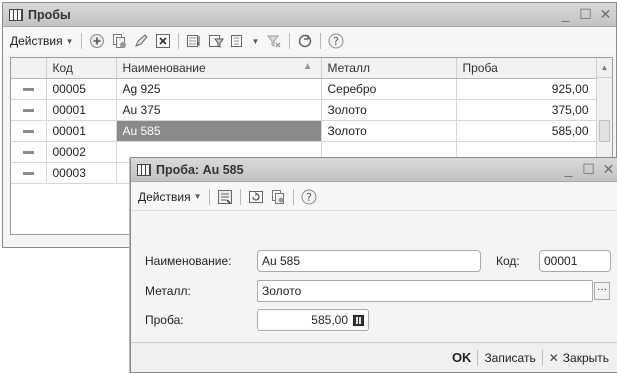  I want to click on table-row: 00001 Au 375 Золото 375,00, so click(304, 110).